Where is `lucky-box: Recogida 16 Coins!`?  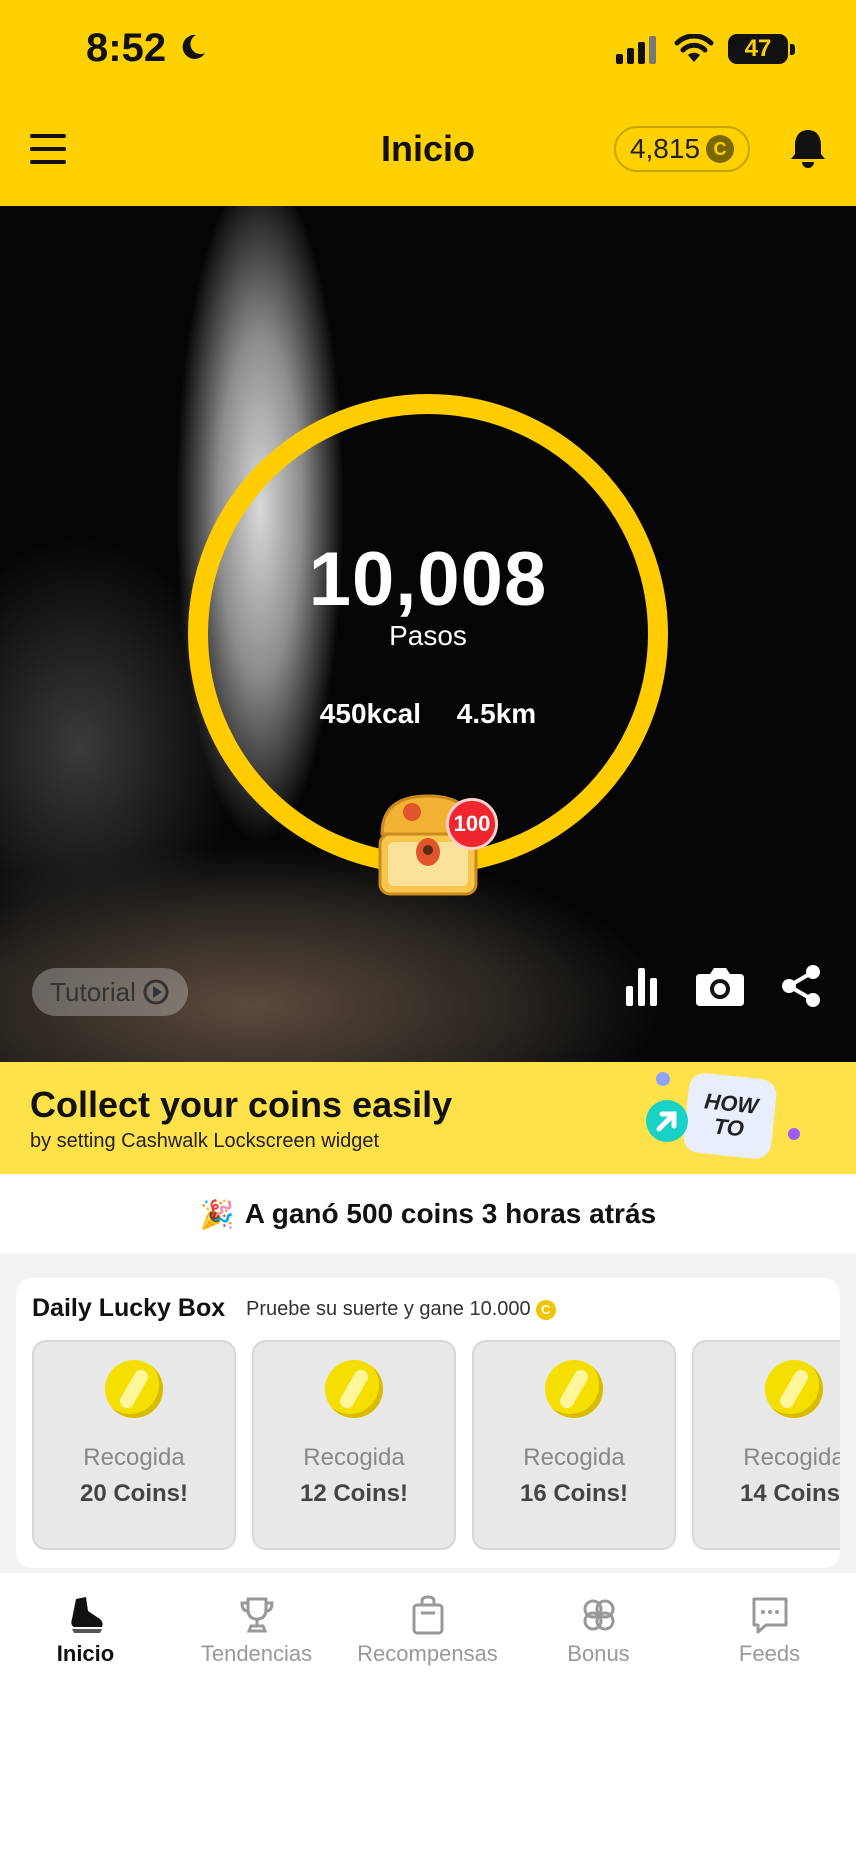
lucky-box: Recogida 16 Coins! is located at coordinates (574, 1445).